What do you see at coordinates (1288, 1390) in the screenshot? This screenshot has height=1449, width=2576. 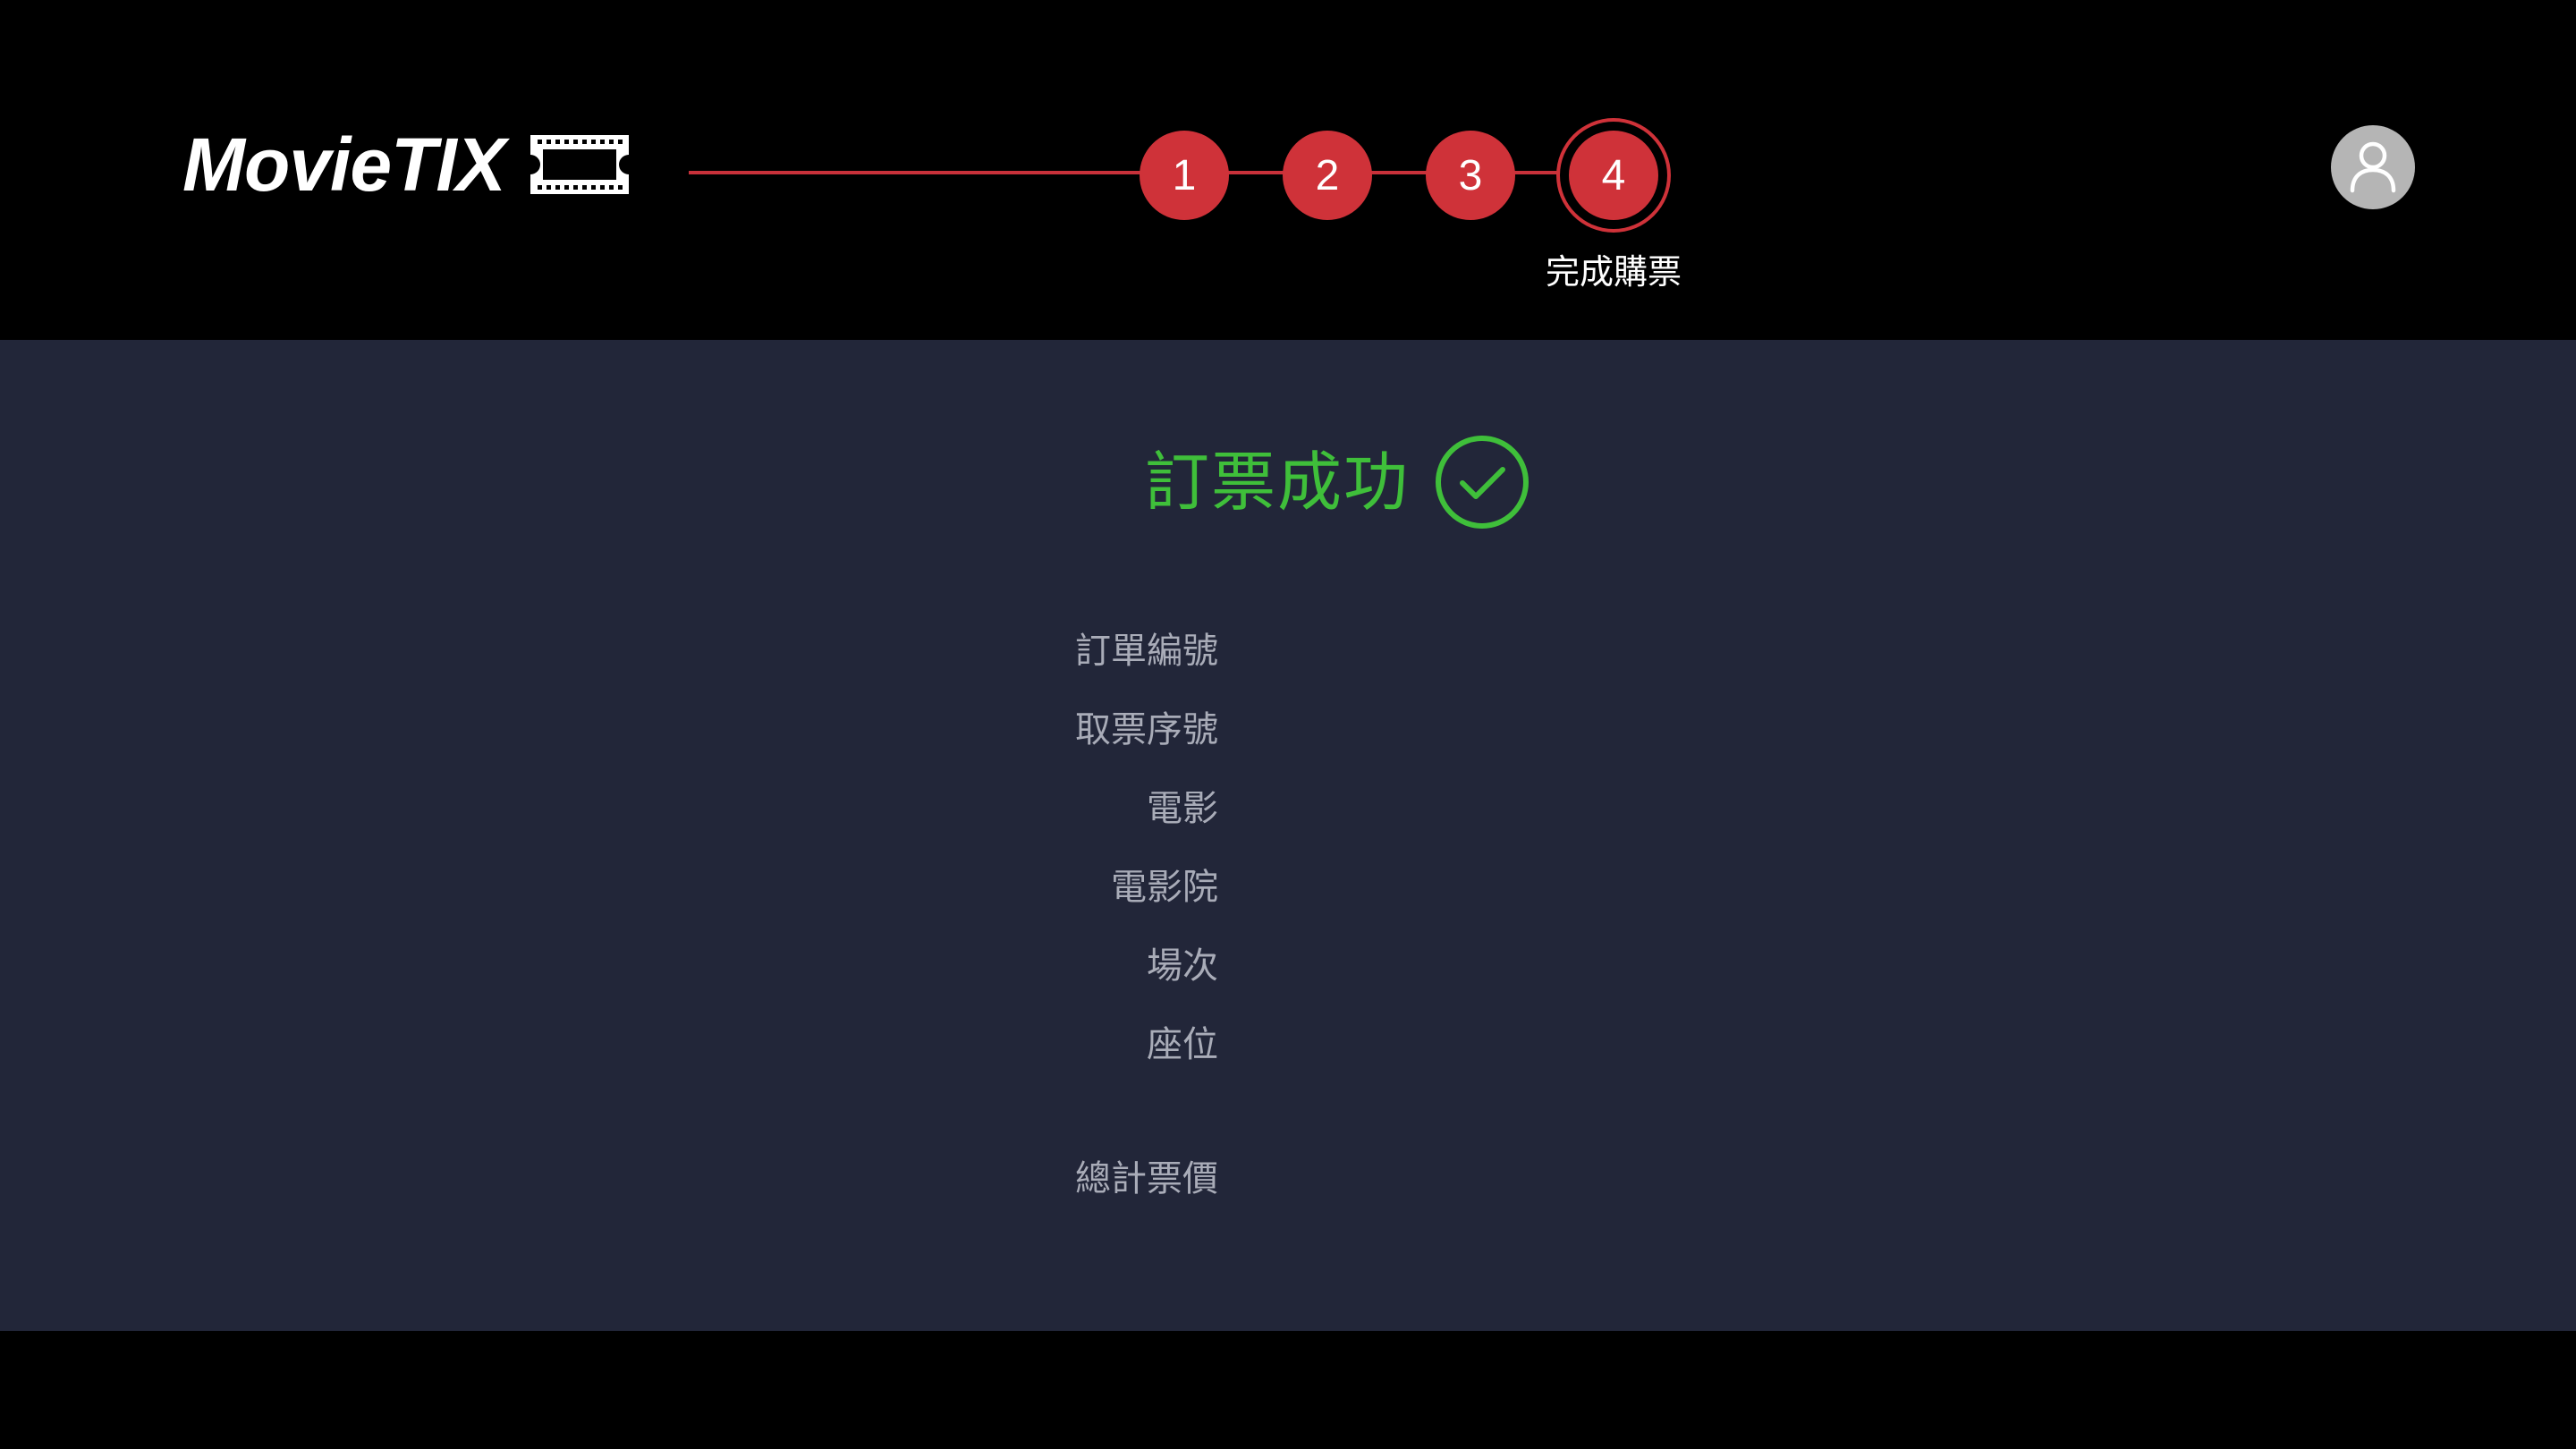 I see `footer` at bounding box center [1288, 1390].